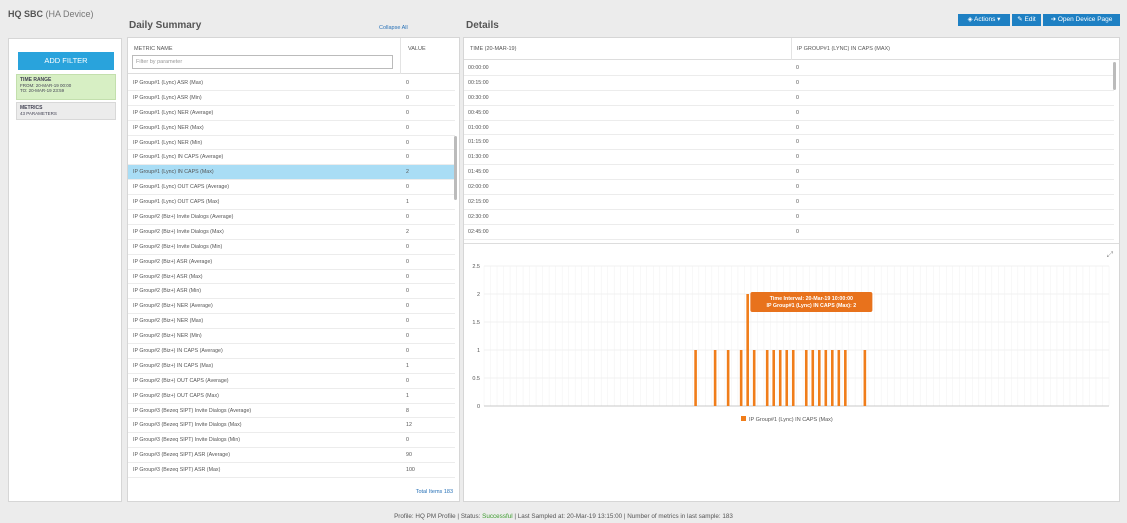 The width and height of the screenshot is (1127, 523). Describe the element at coordinates (789, 98) in the screenshot. I see `detail-row: 00:30:00 0` at that location.